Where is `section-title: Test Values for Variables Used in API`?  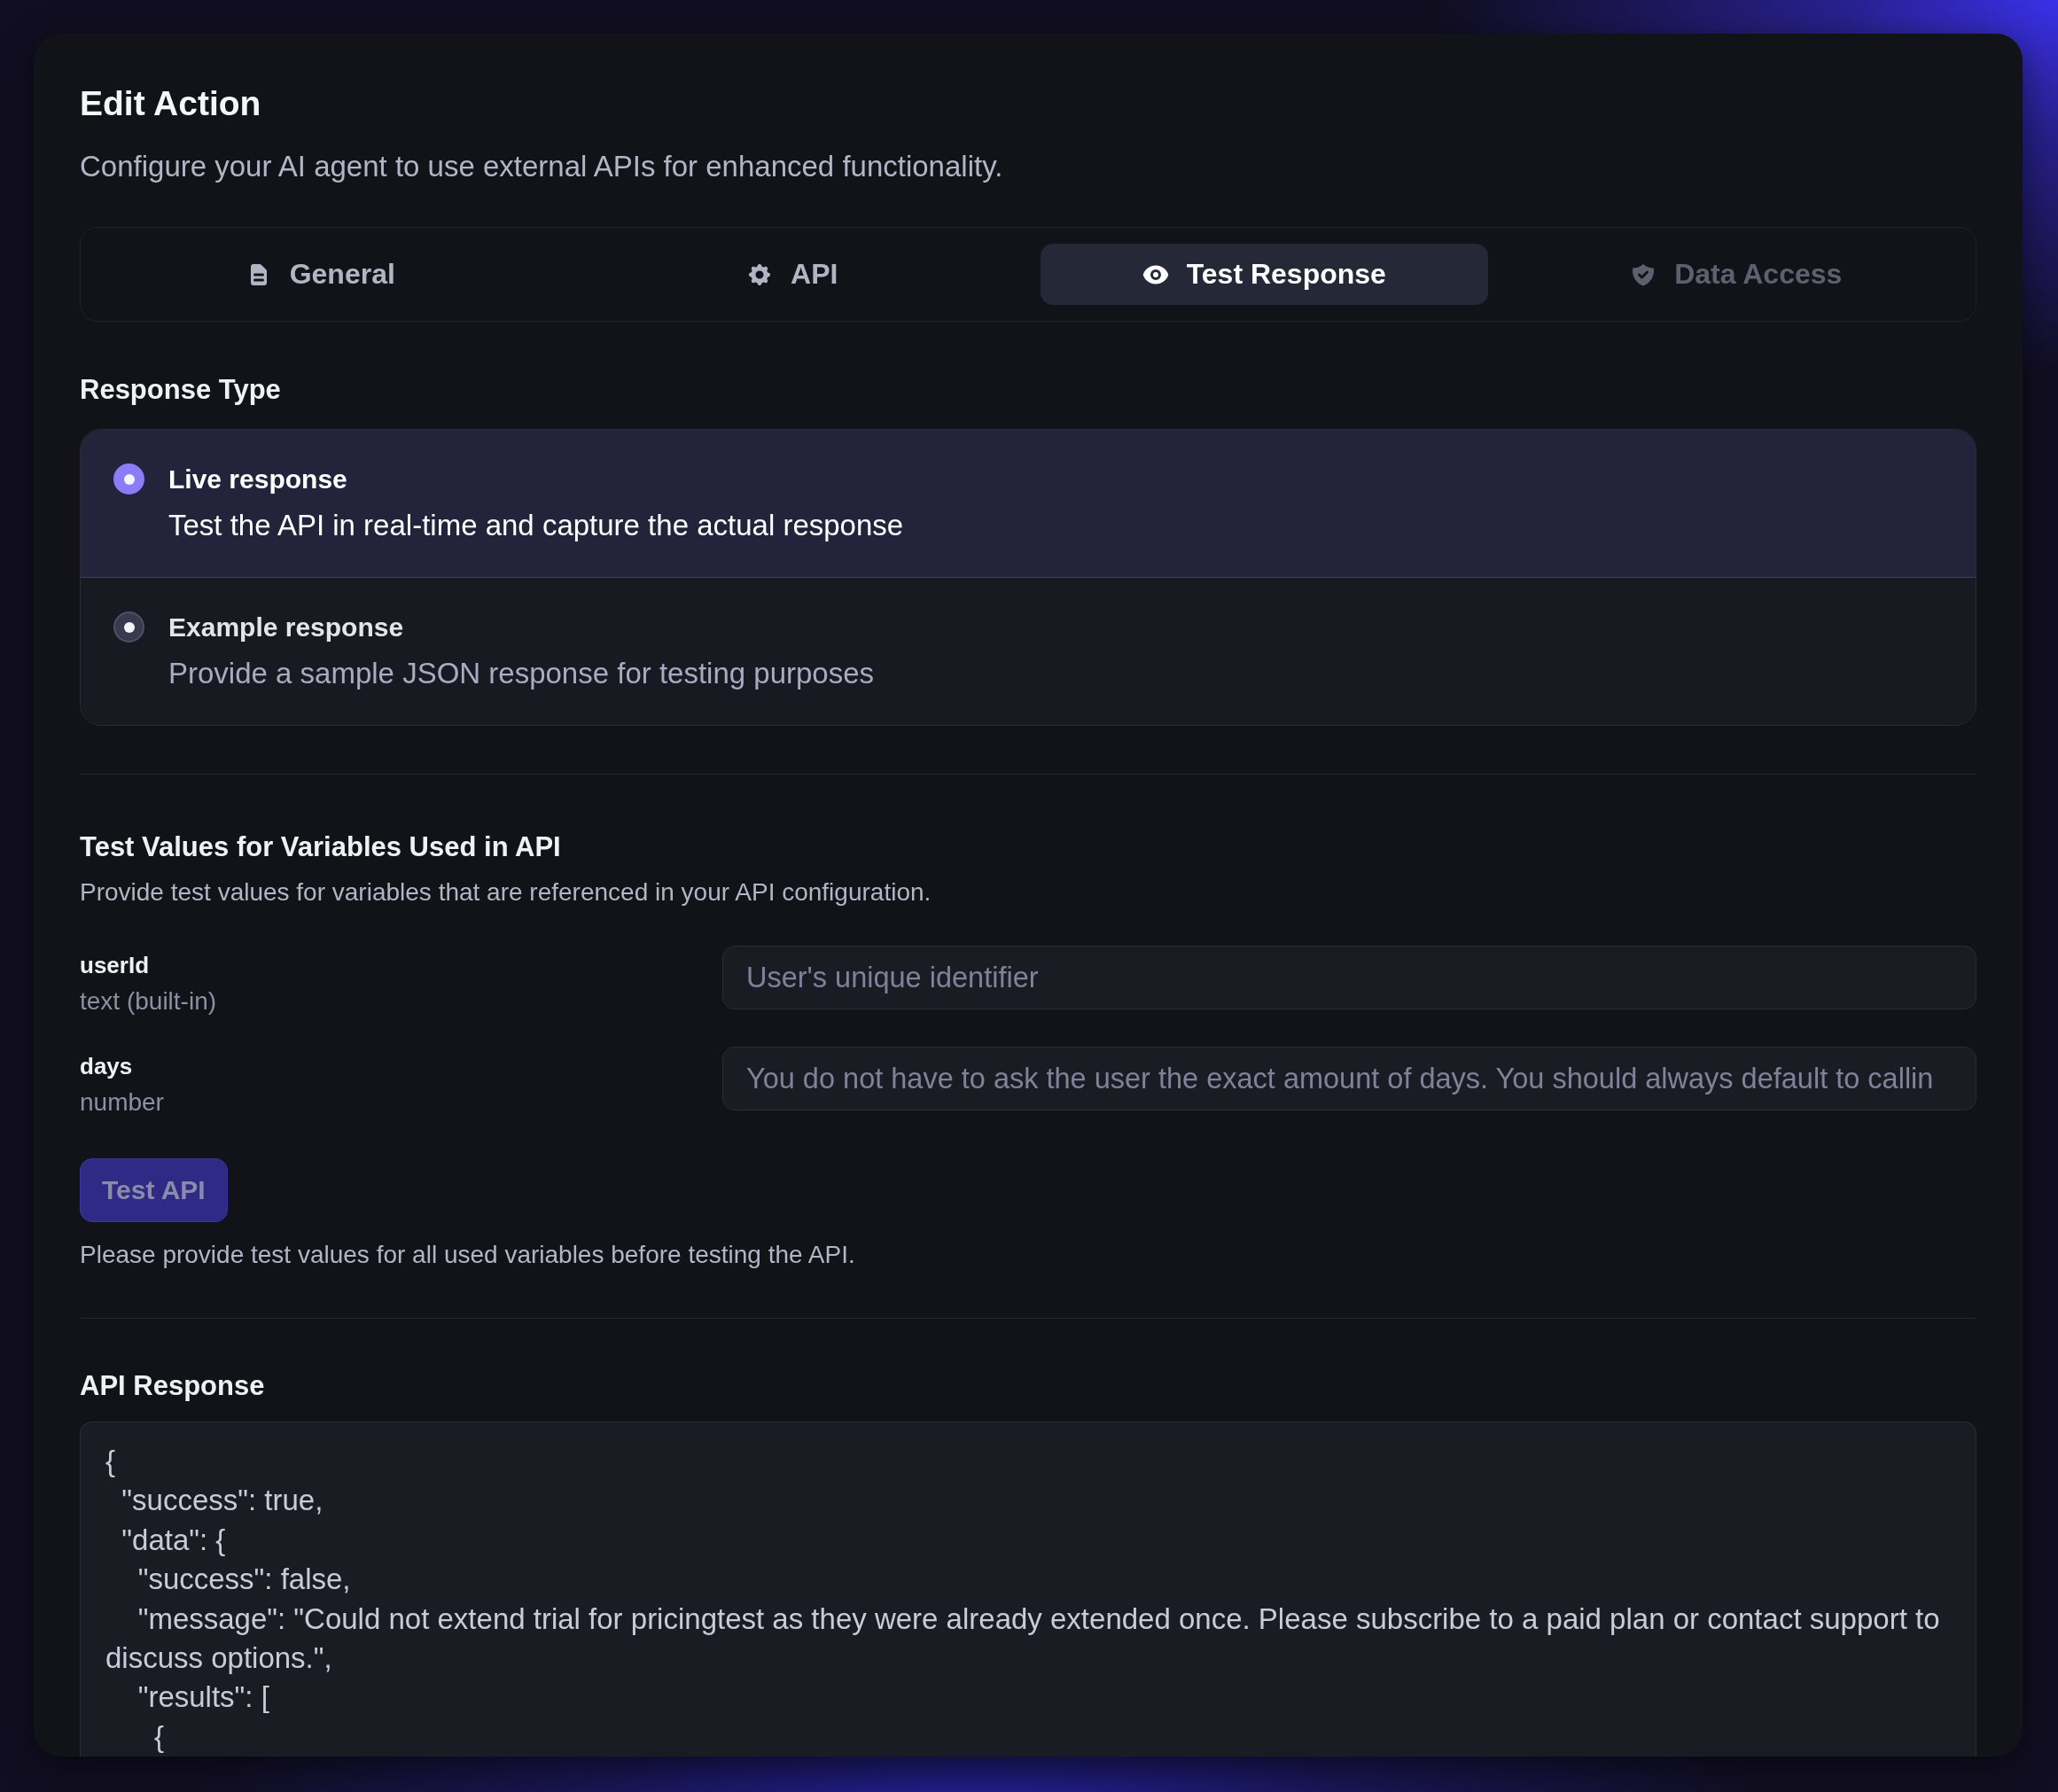
section-title: Test Values for Variables Used in API is located at coordinates (321, 847).